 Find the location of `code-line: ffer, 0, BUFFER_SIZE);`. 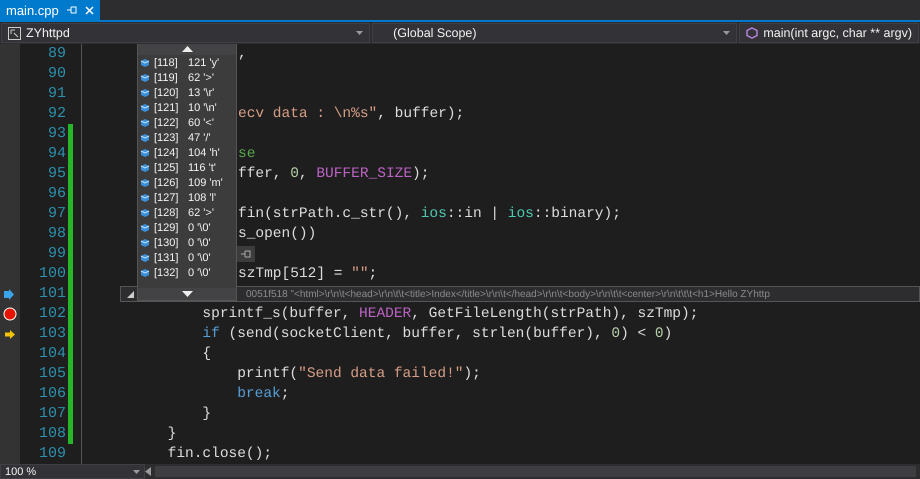

code-line: ffer, 0, BUFFER_SIZE); is located at coordinates (334, 174).